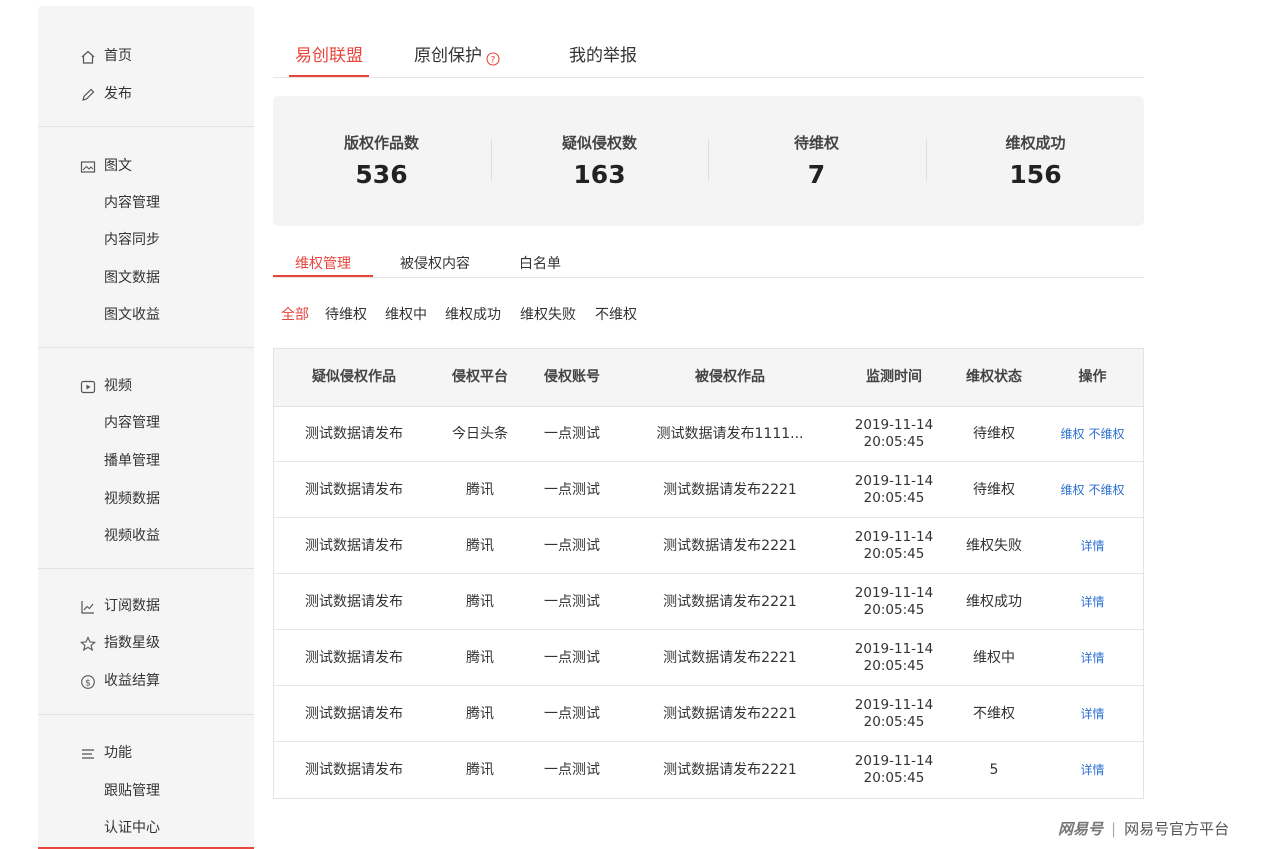 The width and height of the screenshot is (1280, 849). I want to click on pencil-icon, so click(88, 94).